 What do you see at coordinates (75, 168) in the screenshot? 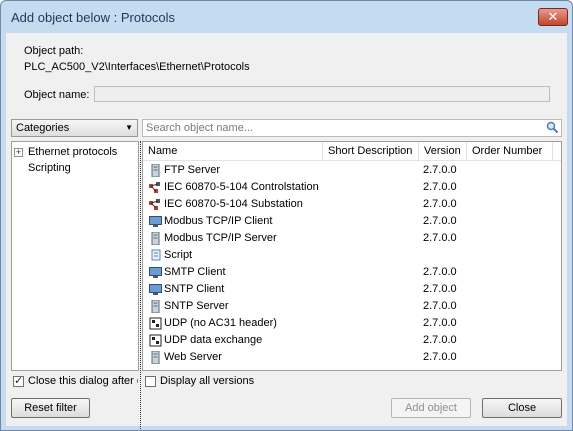
I see `tree-node-scripting: Scripting` at bounding box center [75, 168].